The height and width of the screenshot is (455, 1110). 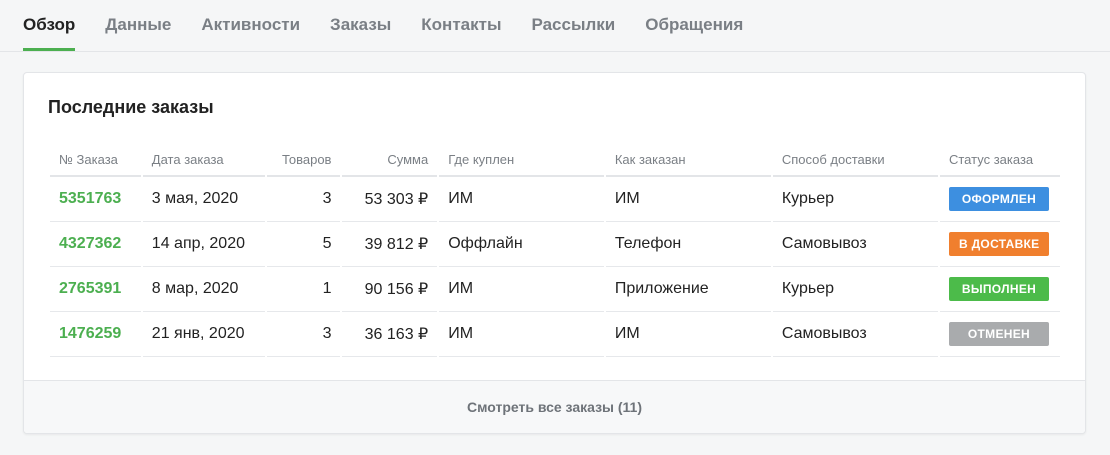 I want to click on tab-activities: Активности, so click(x=250, y=25).